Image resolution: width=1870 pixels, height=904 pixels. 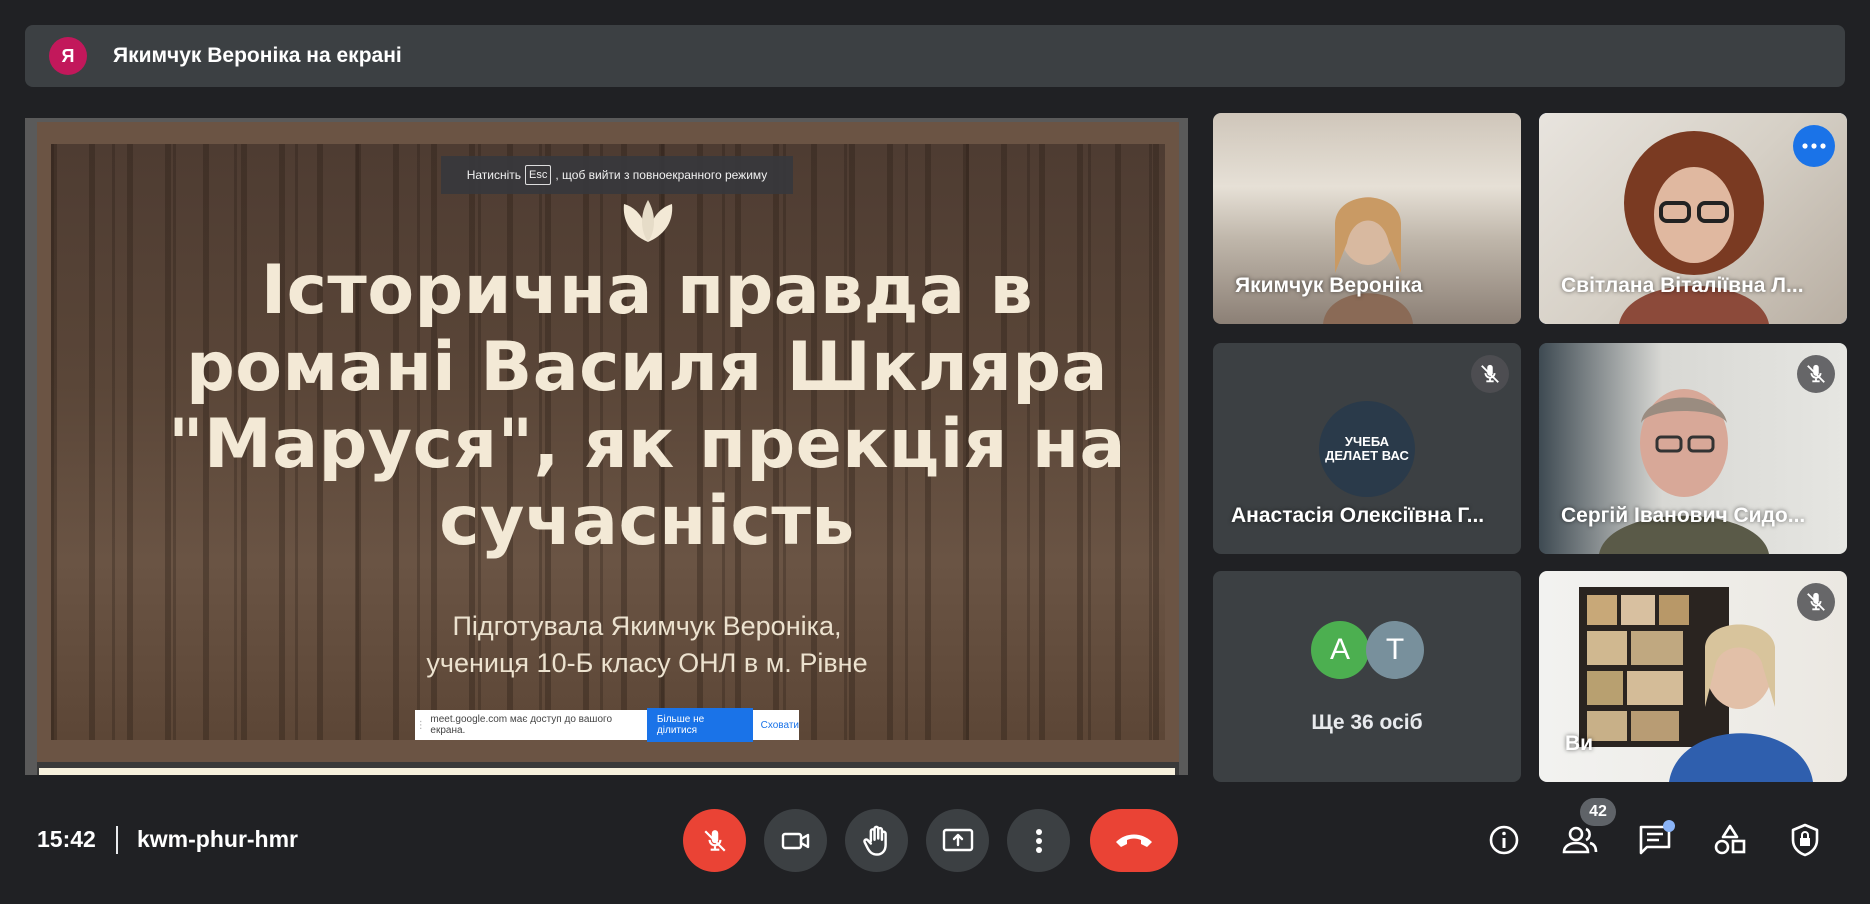 I want to click on leave-call-button, so click(x=1134, y=840).